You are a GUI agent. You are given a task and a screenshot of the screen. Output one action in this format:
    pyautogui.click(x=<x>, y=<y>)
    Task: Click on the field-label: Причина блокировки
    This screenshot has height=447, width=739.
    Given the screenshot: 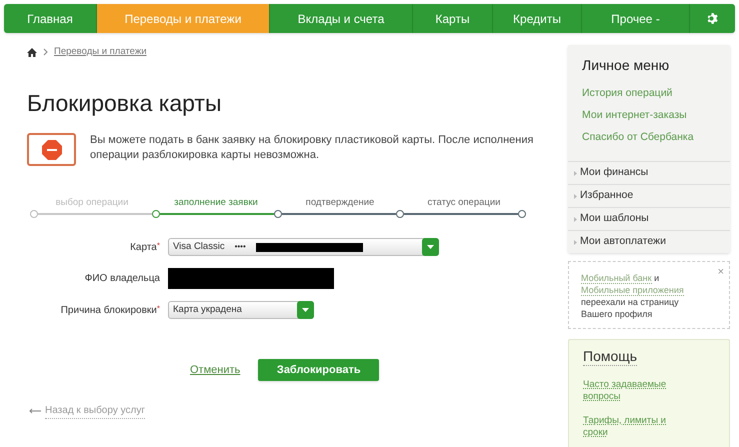 What is the action you would take?
    pyautogui.click(x=108, y=311)
    